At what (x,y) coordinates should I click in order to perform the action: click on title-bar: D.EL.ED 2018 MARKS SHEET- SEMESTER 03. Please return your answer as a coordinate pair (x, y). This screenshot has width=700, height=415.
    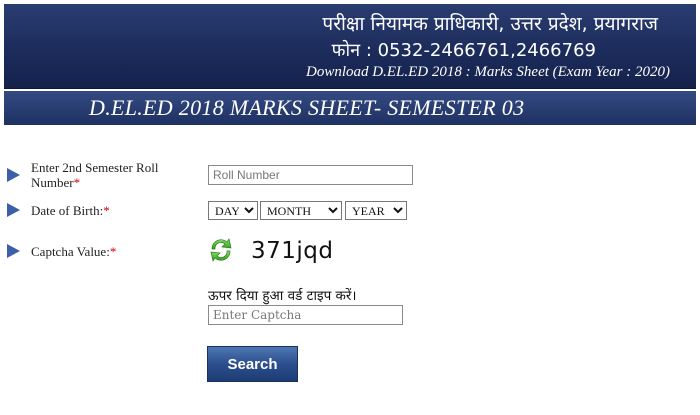
    Looking at the image, I should click on (350, 108).